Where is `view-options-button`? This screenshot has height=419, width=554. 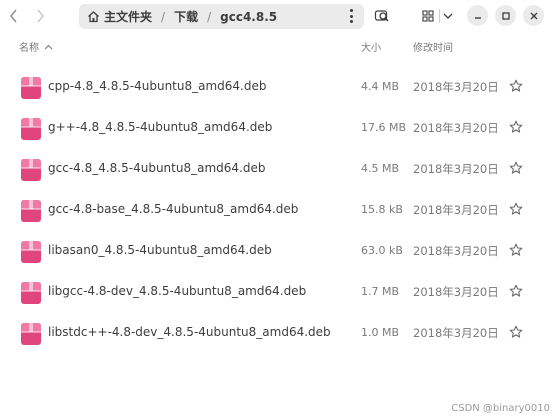
view-options-button is located at coordinates (448, 16).